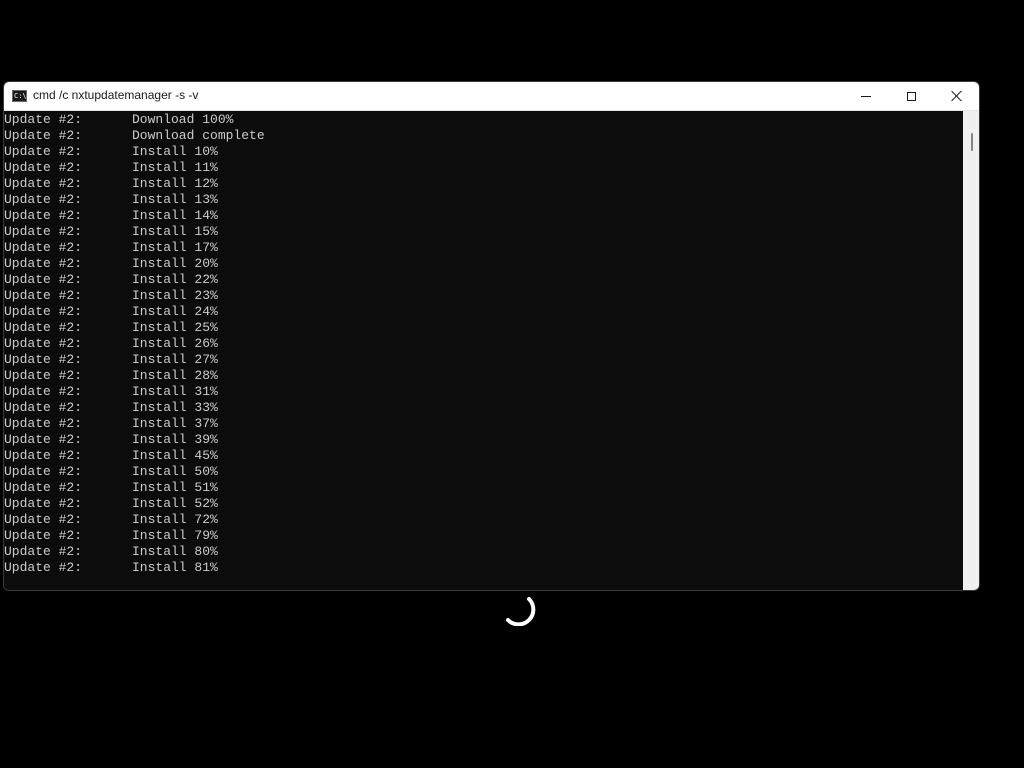 This screenshot has height=768, width=1024. I want to click on console-line-message: Install 79%, so click(175, 535).